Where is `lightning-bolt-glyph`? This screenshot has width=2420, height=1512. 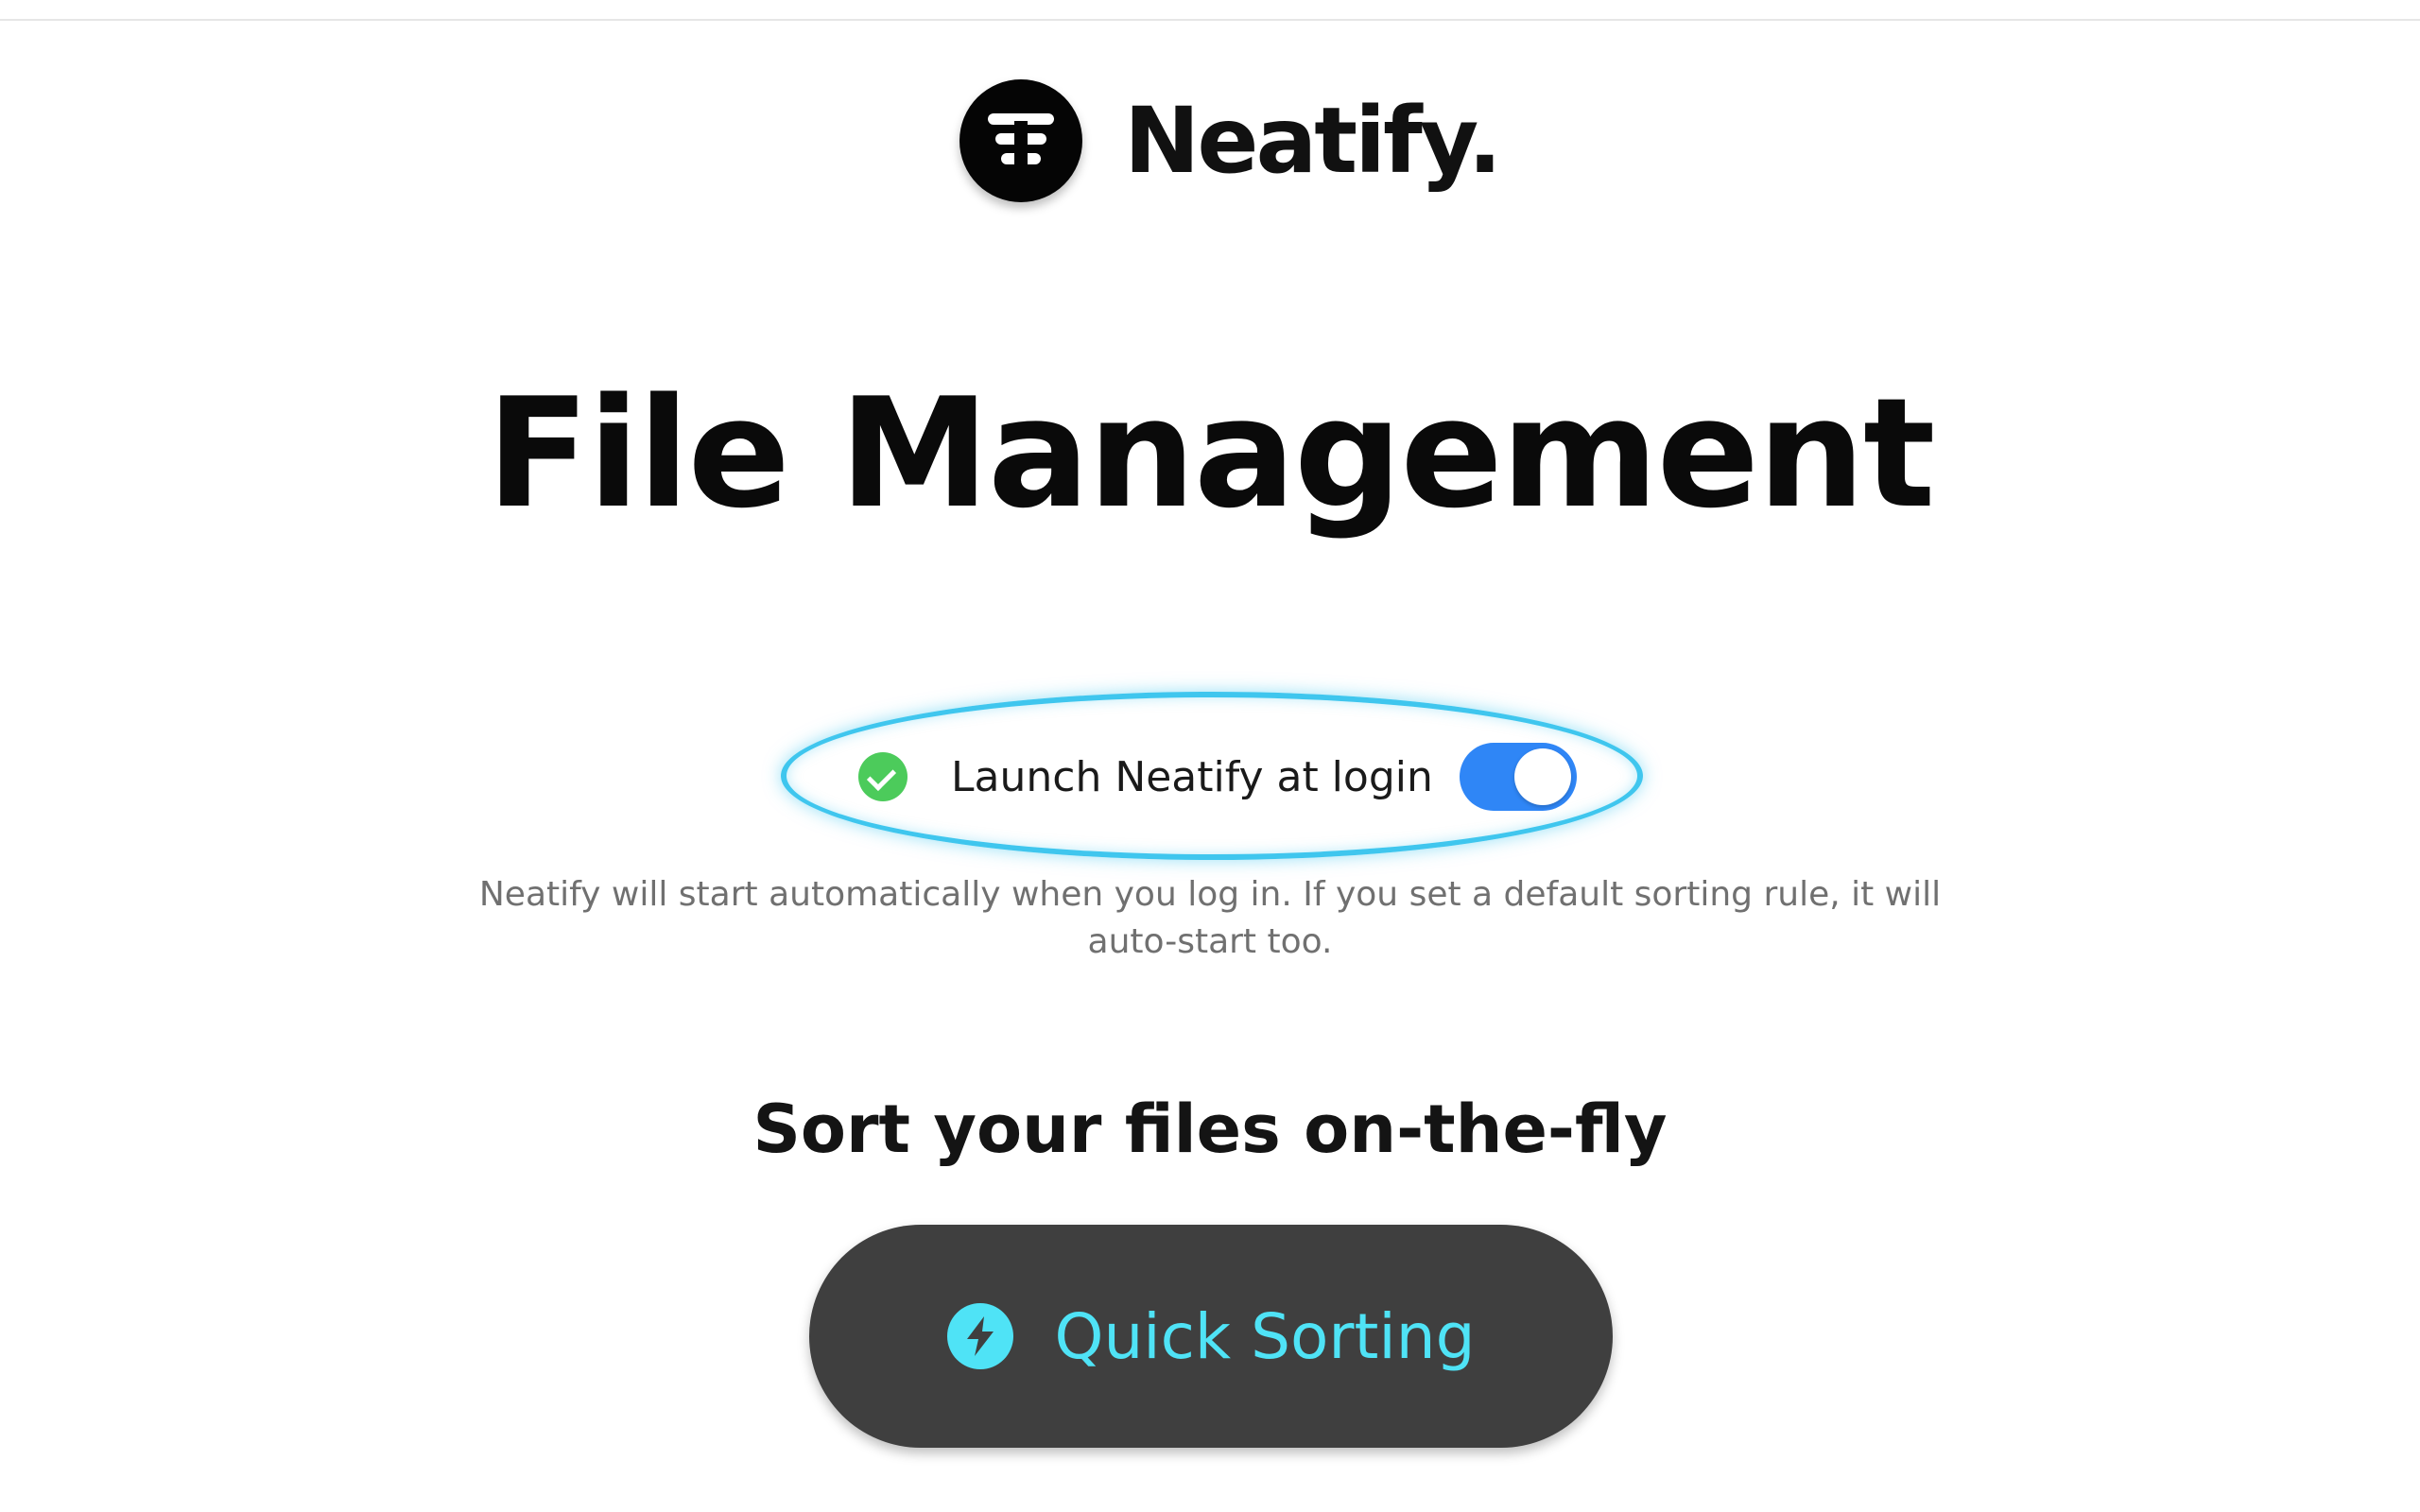
lightning-bolt-glyph is located at coordinates (980, 1336).